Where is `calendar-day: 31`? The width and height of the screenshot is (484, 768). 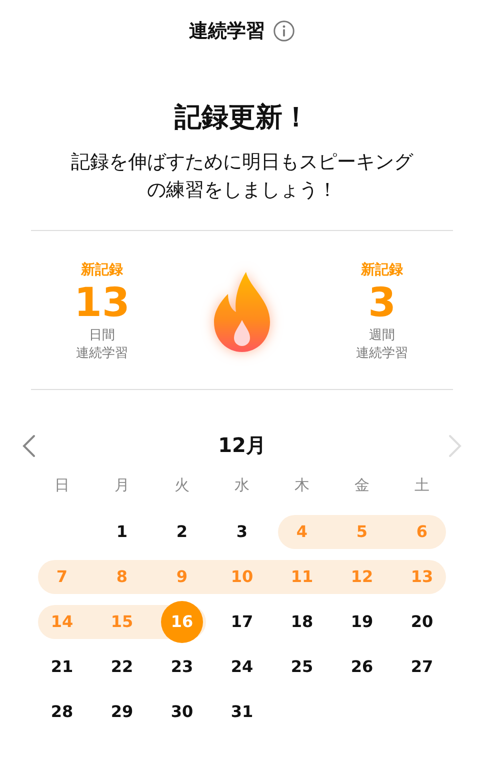 calendar-day: 31 is located at coordinates (242, 711).